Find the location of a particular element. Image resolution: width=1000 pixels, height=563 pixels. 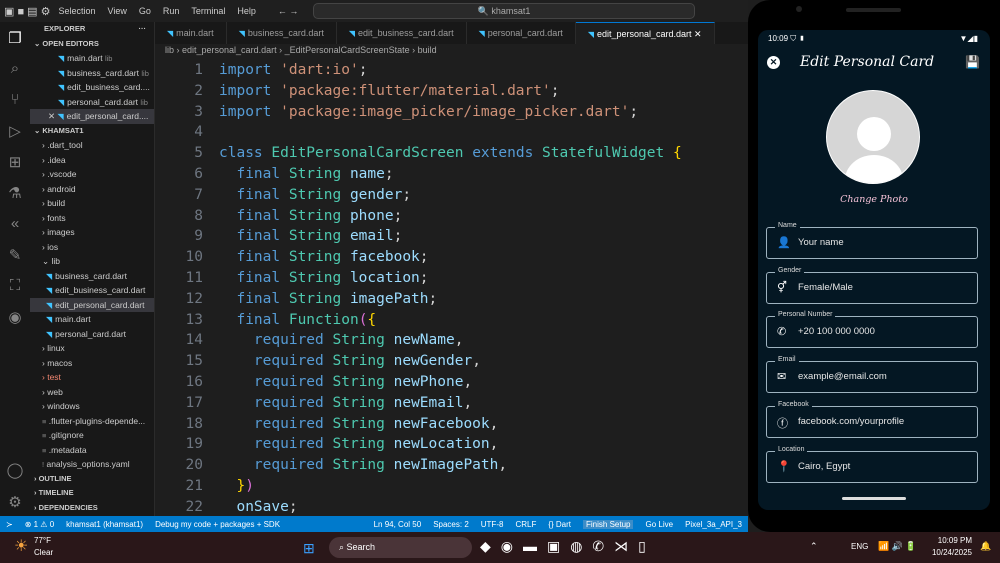

folder-item: › windows is located at coordinates (92, 406).